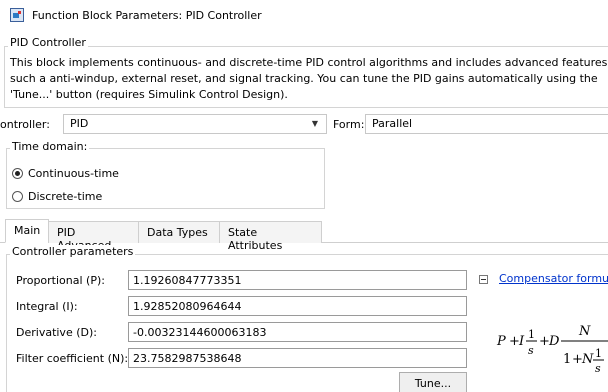  I want to click on svg-text: P, so click(501, 341).